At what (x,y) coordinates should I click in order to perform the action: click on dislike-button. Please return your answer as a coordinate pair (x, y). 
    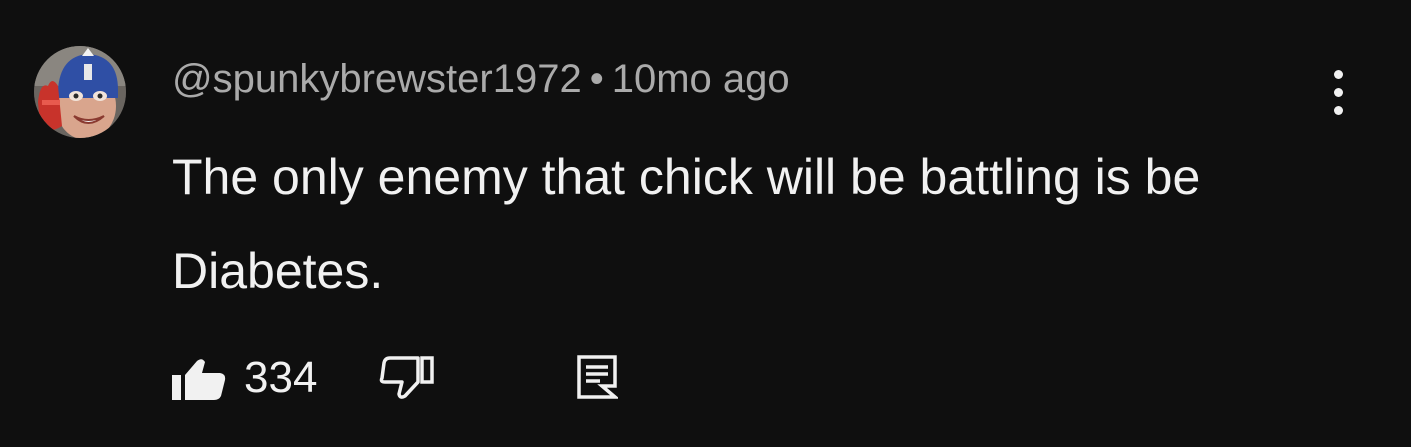
    Looking at the image, I should click on (408, 378).